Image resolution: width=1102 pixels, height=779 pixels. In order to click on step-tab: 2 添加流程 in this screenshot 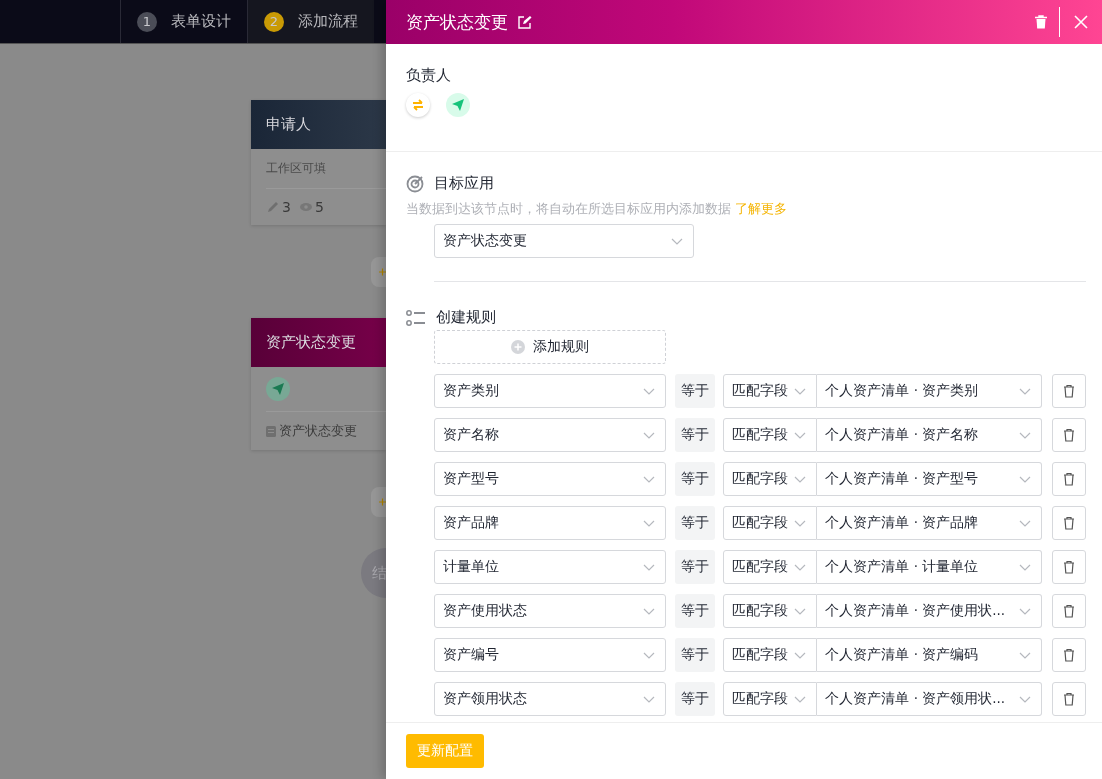, I will do `click(310, 21)`.